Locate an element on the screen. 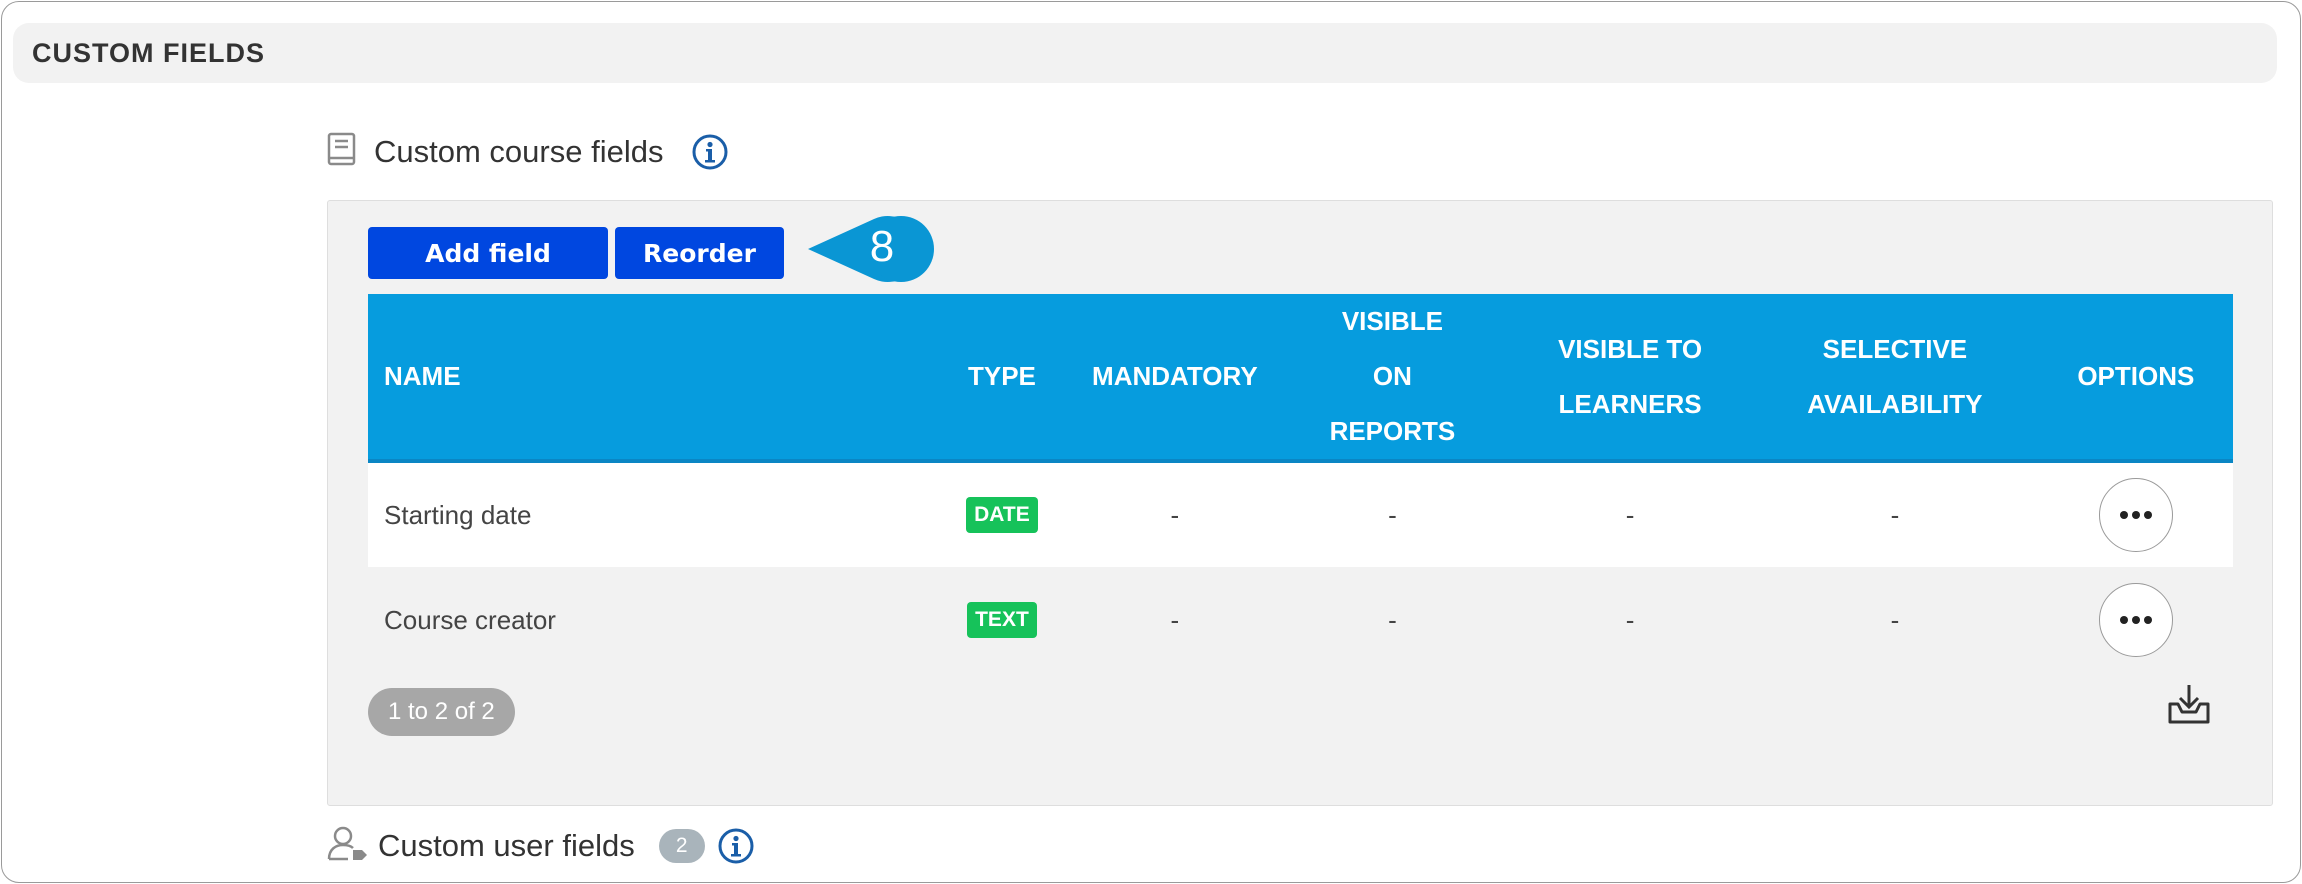  reorder-button: Reorder is located at coordinates (699, 253).